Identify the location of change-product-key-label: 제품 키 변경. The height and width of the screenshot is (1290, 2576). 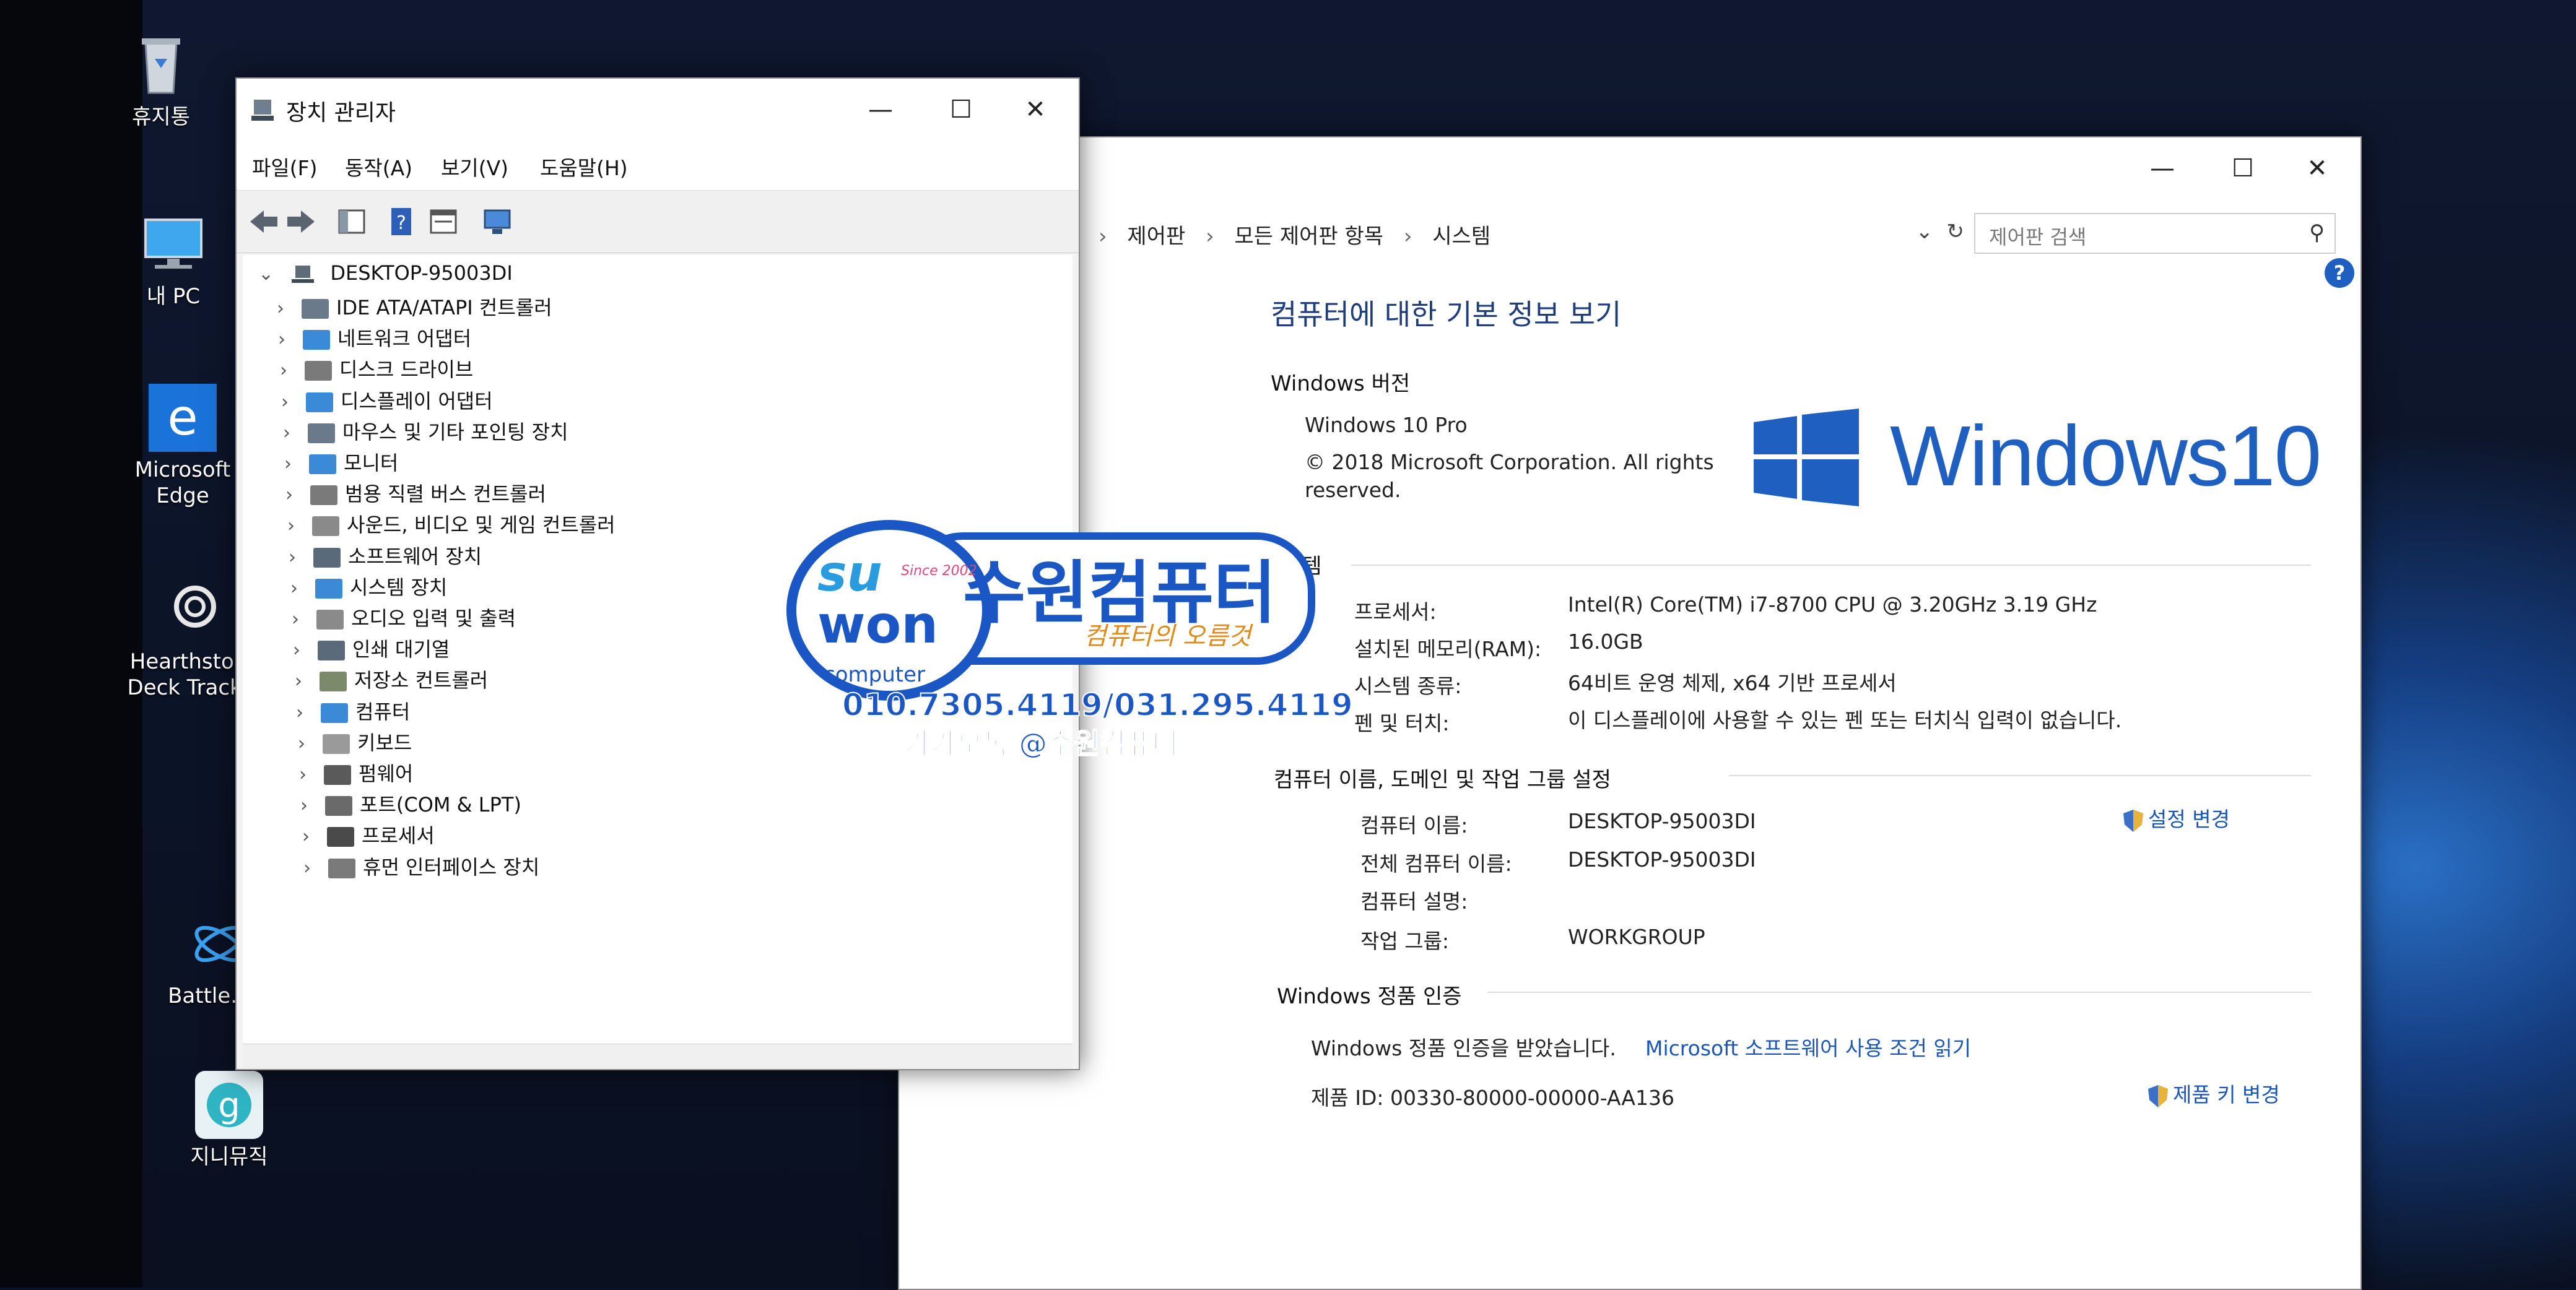
(2226, 1095).